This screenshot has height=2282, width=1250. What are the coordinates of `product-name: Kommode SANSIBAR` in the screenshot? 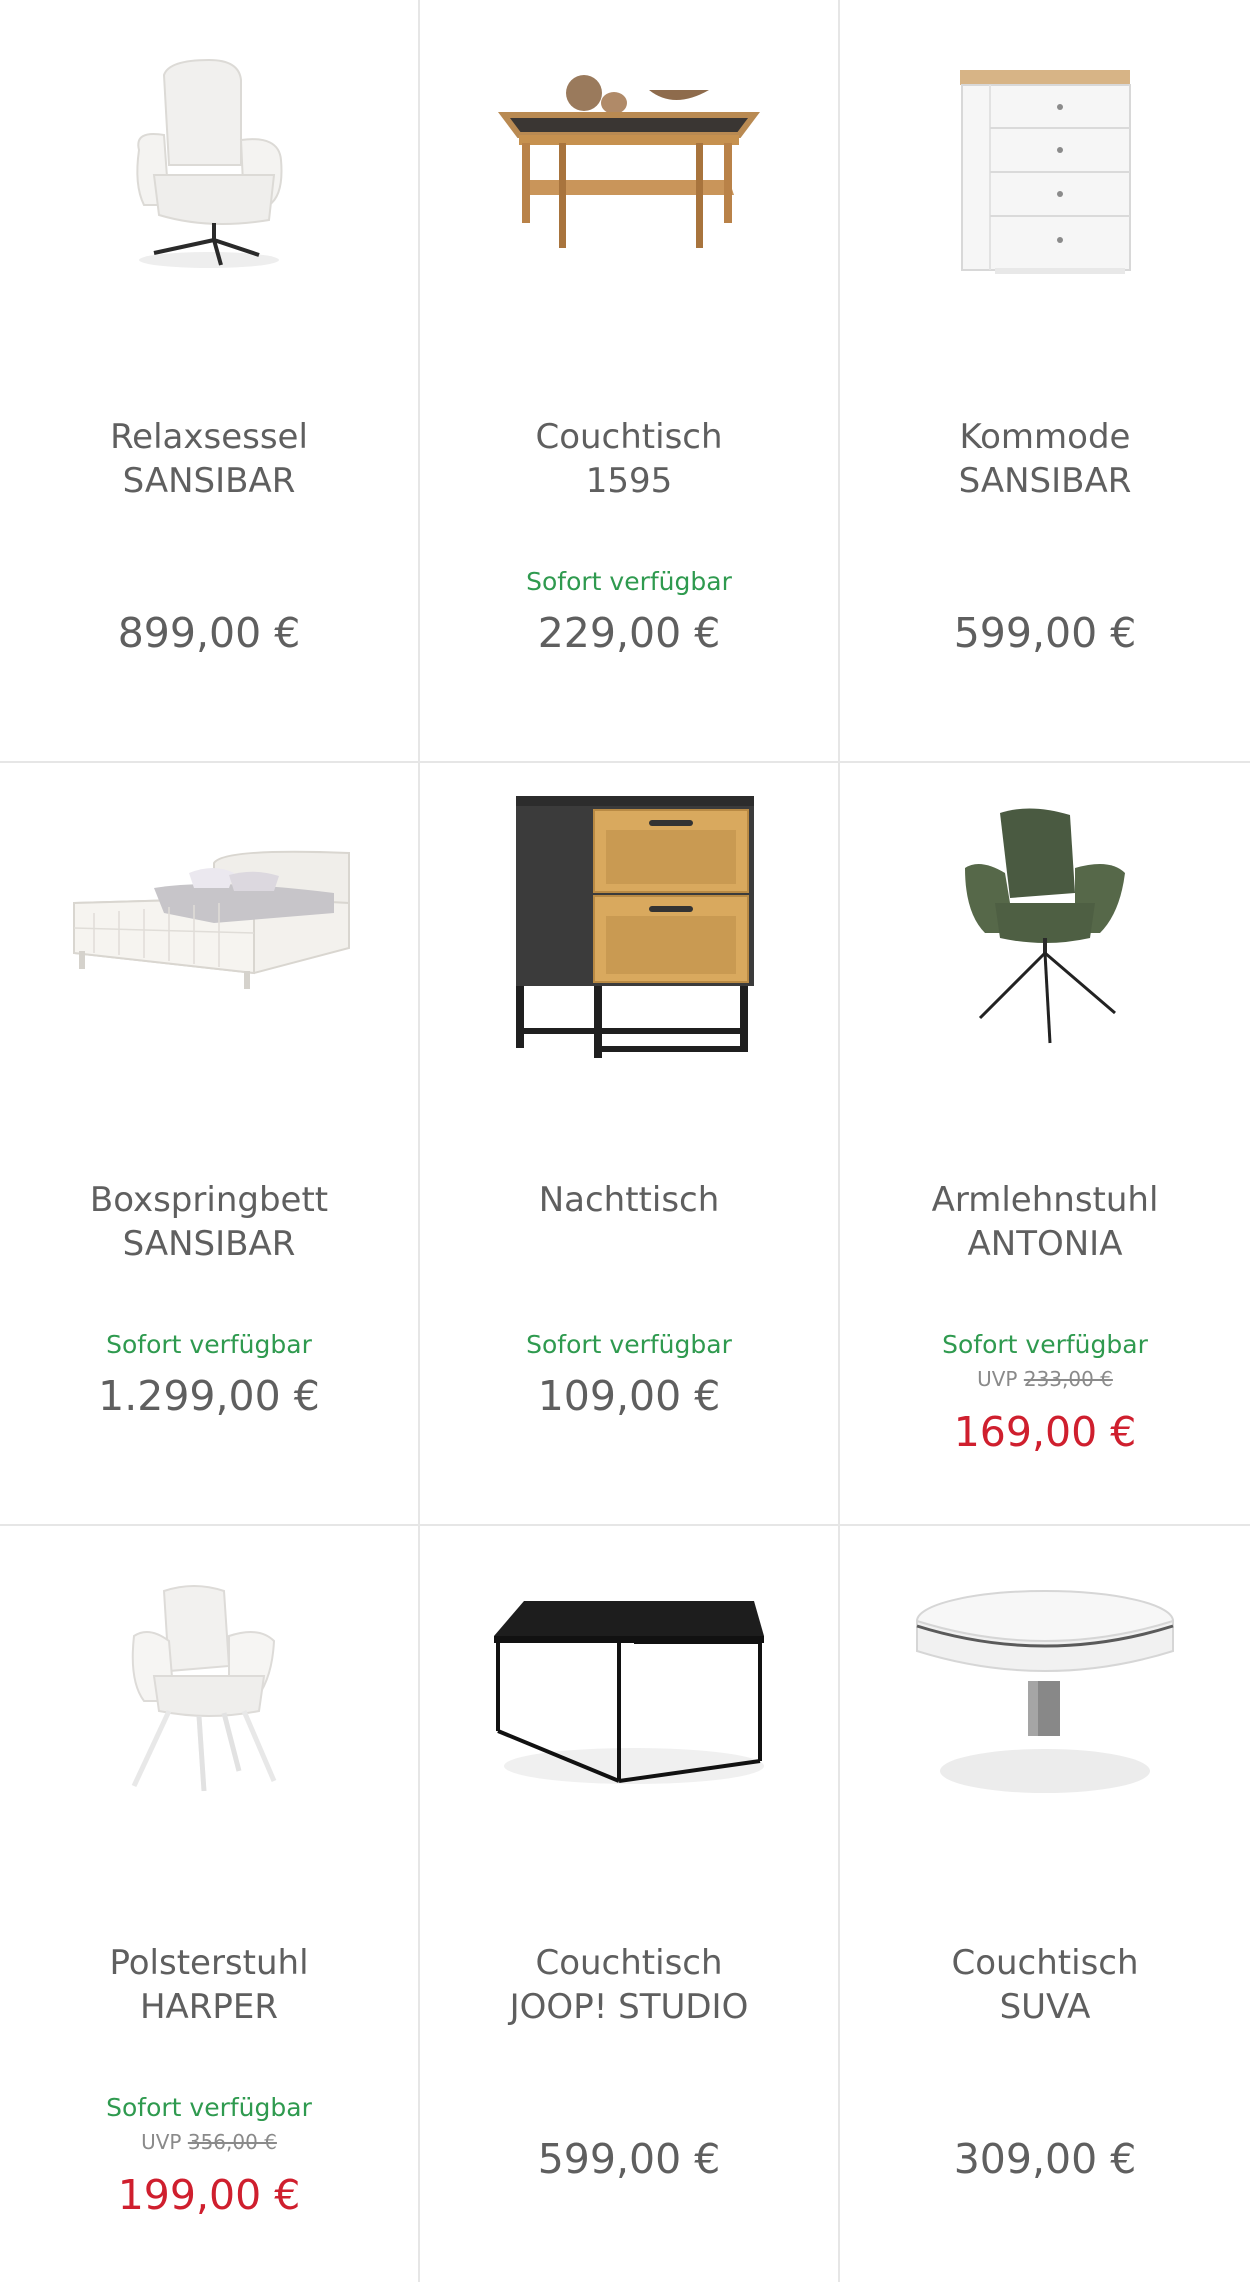 It's located at (1045, 459).